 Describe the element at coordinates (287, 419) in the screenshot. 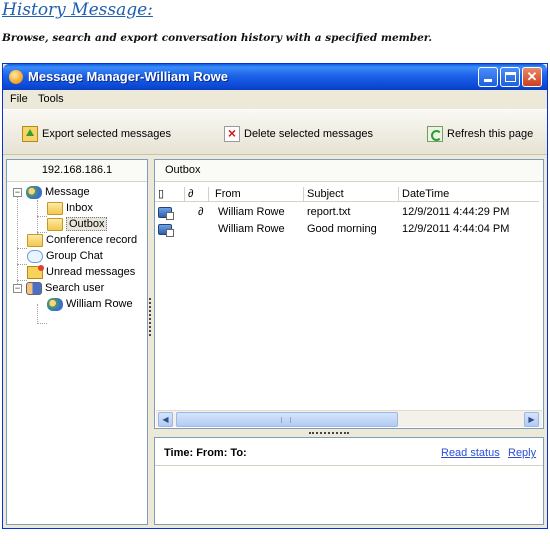

I see `scroll-thumb` at that location.